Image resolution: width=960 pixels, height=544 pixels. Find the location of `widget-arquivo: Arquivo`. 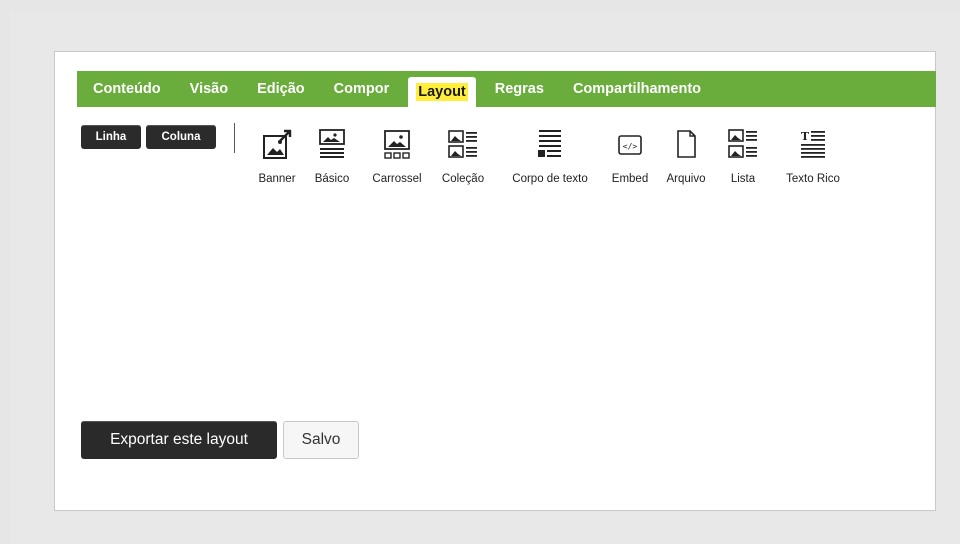

widget-arquivo: Arquivo is located at coordinates (686, 155).